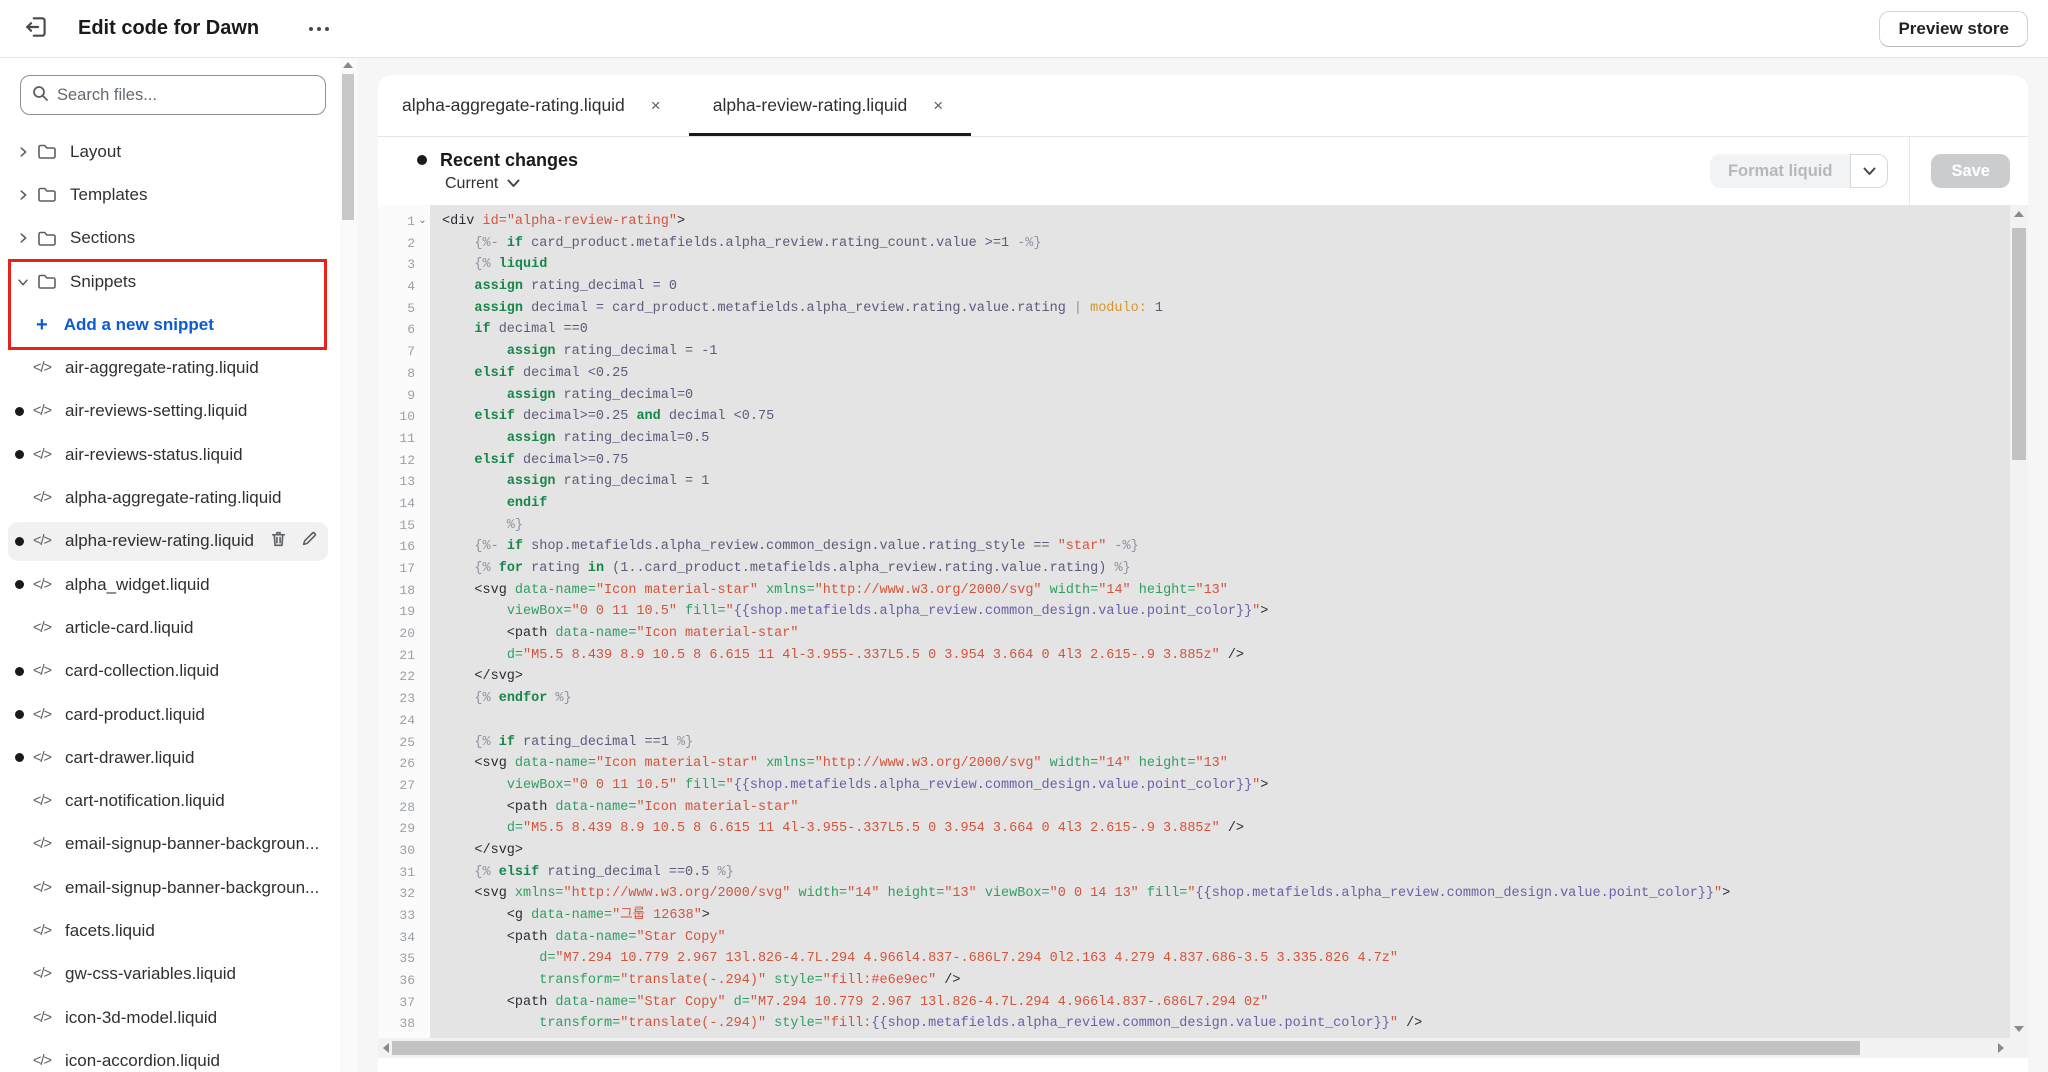  Describe the element at coordinates (1126, 1048) in the screenshot. I see `horizontal-scrollbar-thumb` at that location.